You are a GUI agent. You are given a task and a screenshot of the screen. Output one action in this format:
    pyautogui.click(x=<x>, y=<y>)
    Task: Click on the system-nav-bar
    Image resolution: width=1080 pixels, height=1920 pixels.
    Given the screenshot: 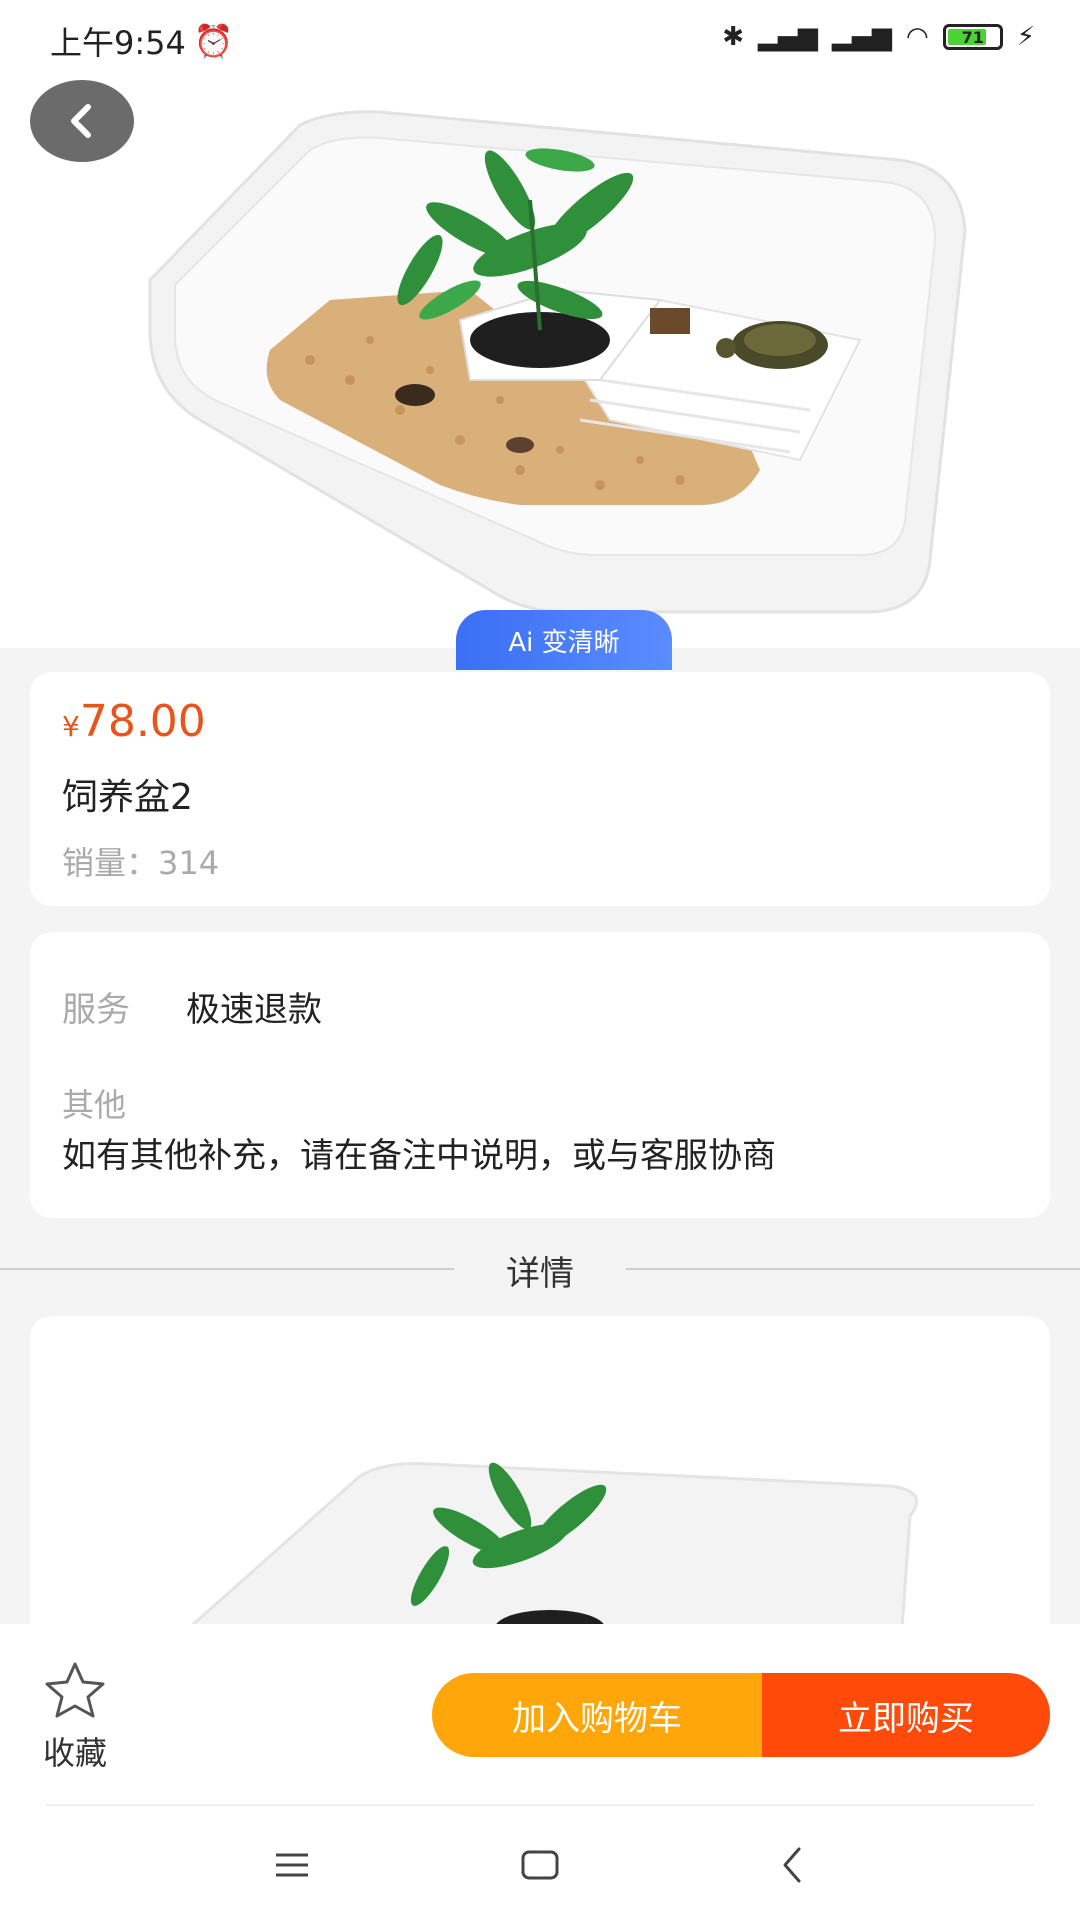 What is the action you would take?
    pyautogui.click(x=540, y=1862)
    